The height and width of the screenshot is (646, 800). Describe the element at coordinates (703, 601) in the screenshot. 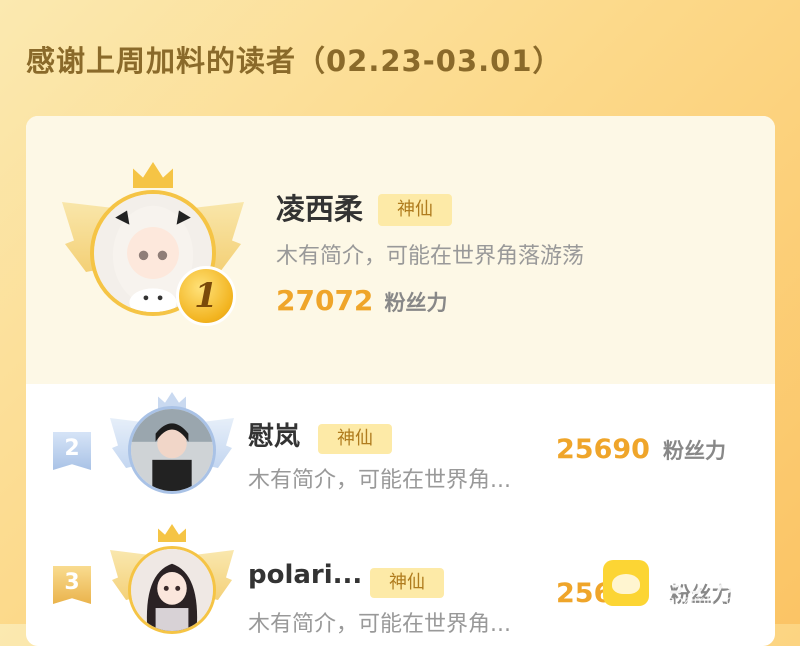

I see `watermark-url: baozimh.com` at that location.